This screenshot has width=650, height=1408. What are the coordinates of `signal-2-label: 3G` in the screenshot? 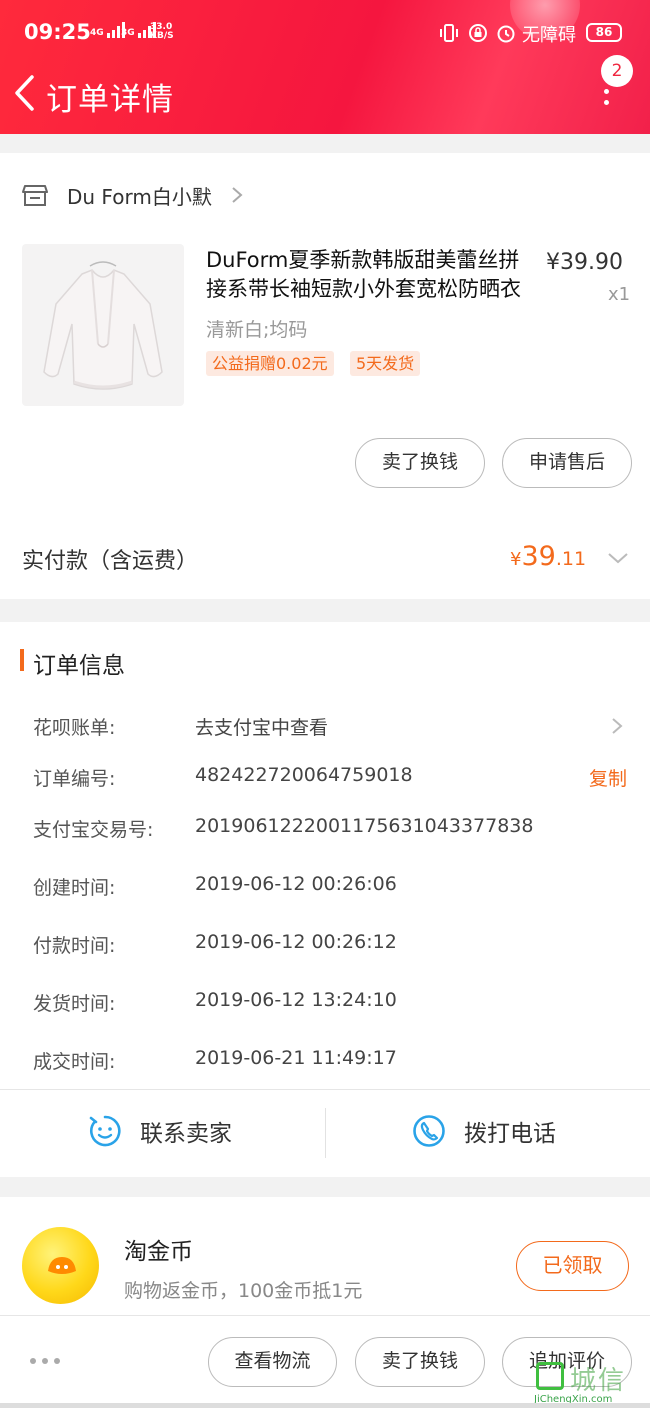 It's located at (128, 33).